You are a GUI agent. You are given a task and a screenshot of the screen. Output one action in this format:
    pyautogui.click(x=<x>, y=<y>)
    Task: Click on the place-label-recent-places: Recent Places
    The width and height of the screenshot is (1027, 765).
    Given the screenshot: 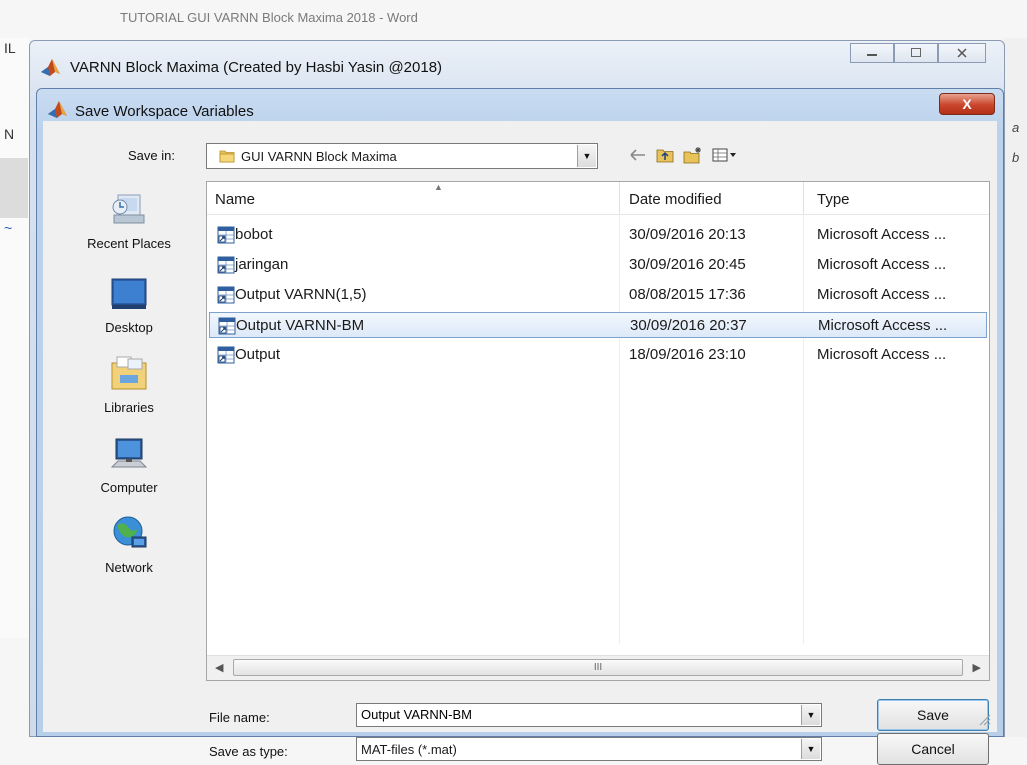 What is the action you would take?
    pyautogui.click(x=129, y=243)
    